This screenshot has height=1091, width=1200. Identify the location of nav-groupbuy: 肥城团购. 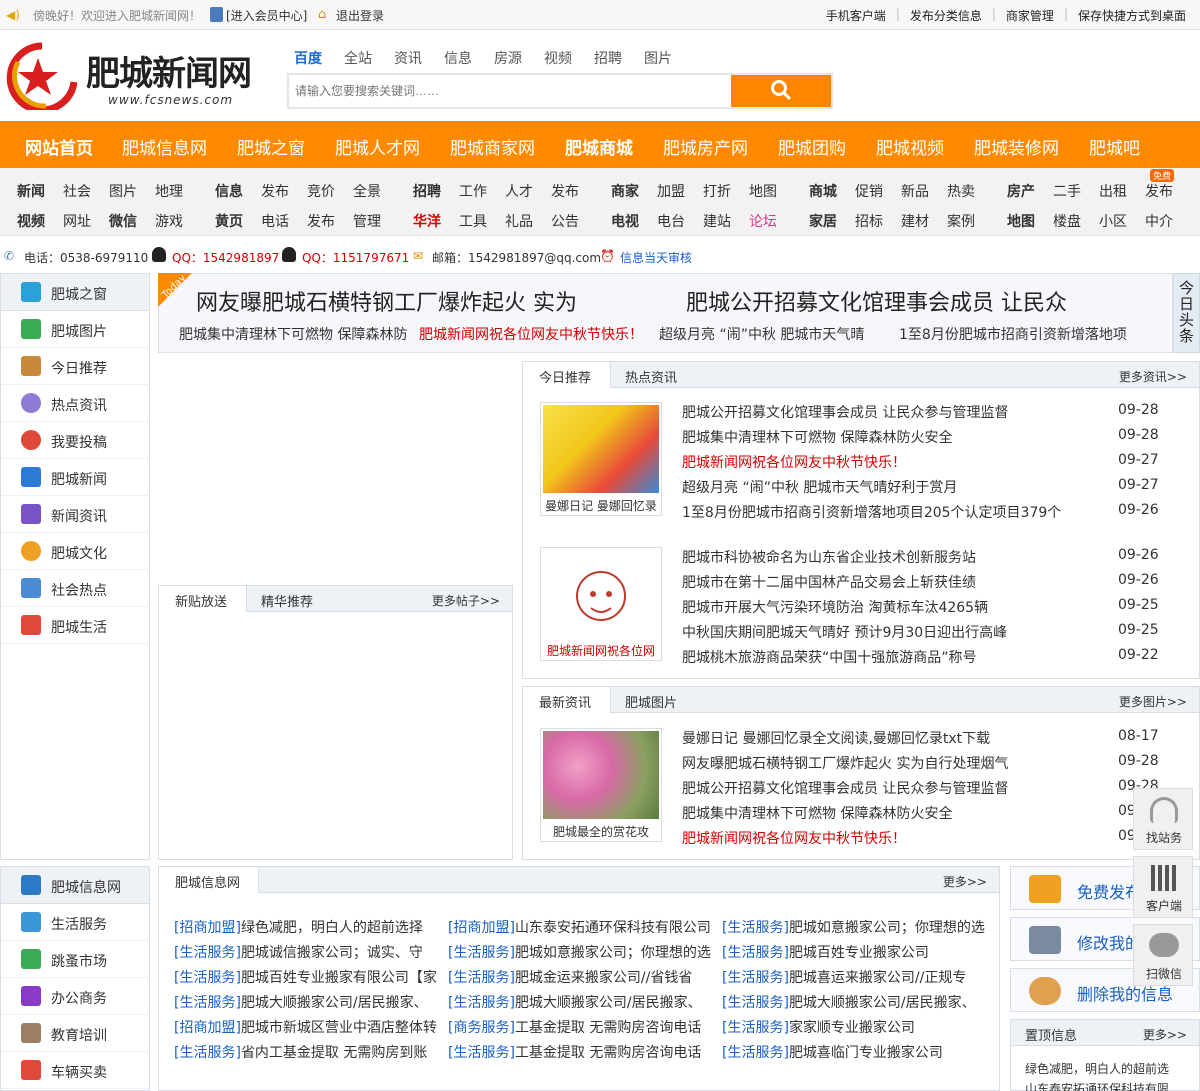
(812, 146).